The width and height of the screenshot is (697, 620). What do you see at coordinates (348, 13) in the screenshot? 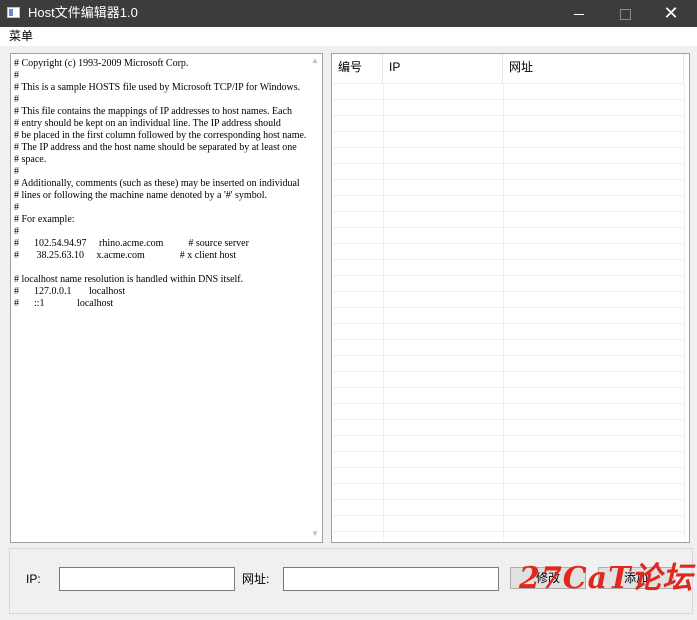
I see `title-bar: Host文件编辑器1.0 ✕` at bounding box center [348, 13].